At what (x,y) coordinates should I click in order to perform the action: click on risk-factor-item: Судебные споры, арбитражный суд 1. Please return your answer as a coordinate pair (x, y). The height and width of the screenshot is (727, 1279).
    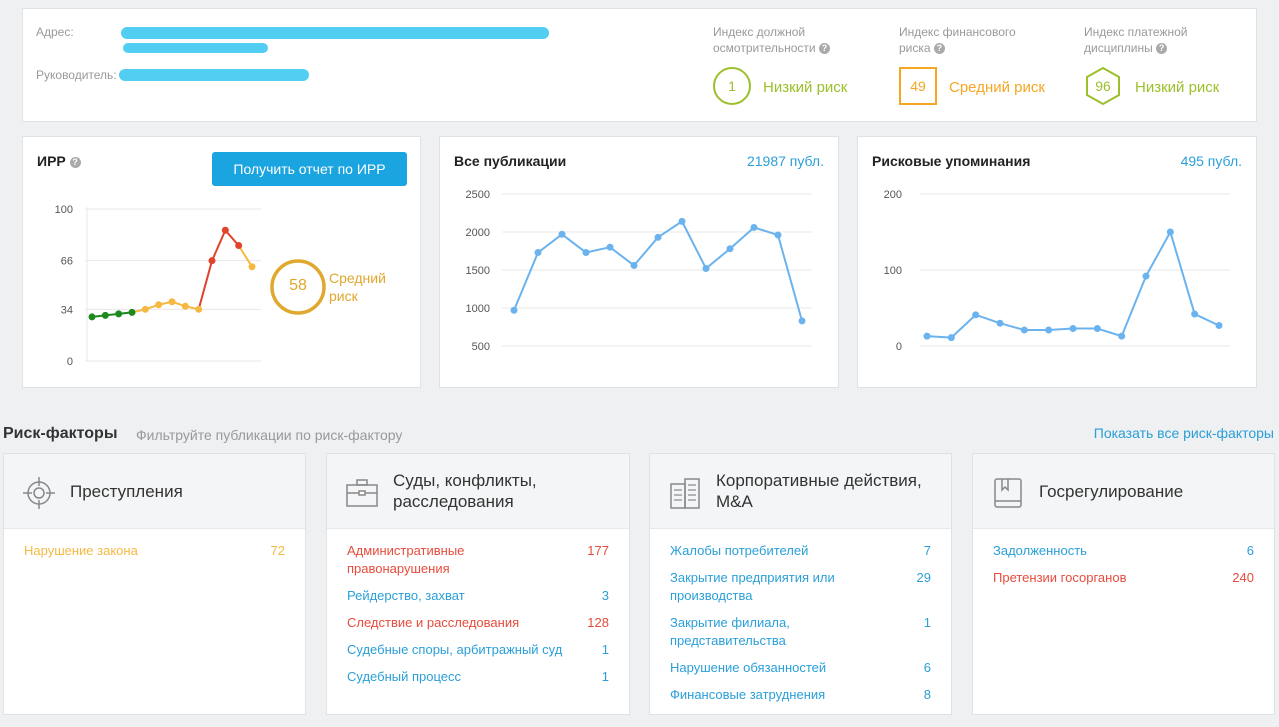
    Looking at the image, I should click on (478, 650).